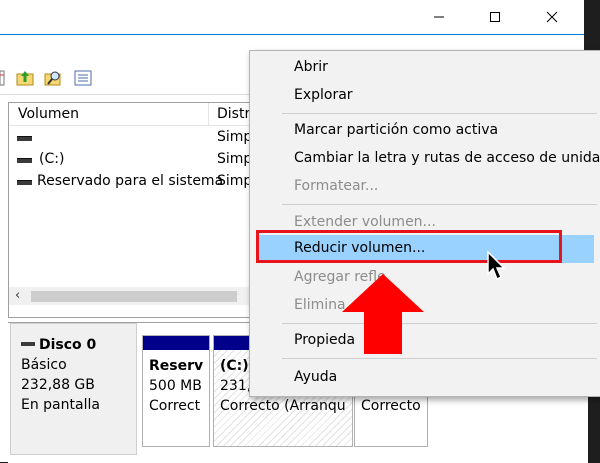  Describe the element at coordinates (323, 95) in the screenshot. I see `menu-item-explorar: Explorar` at that location.